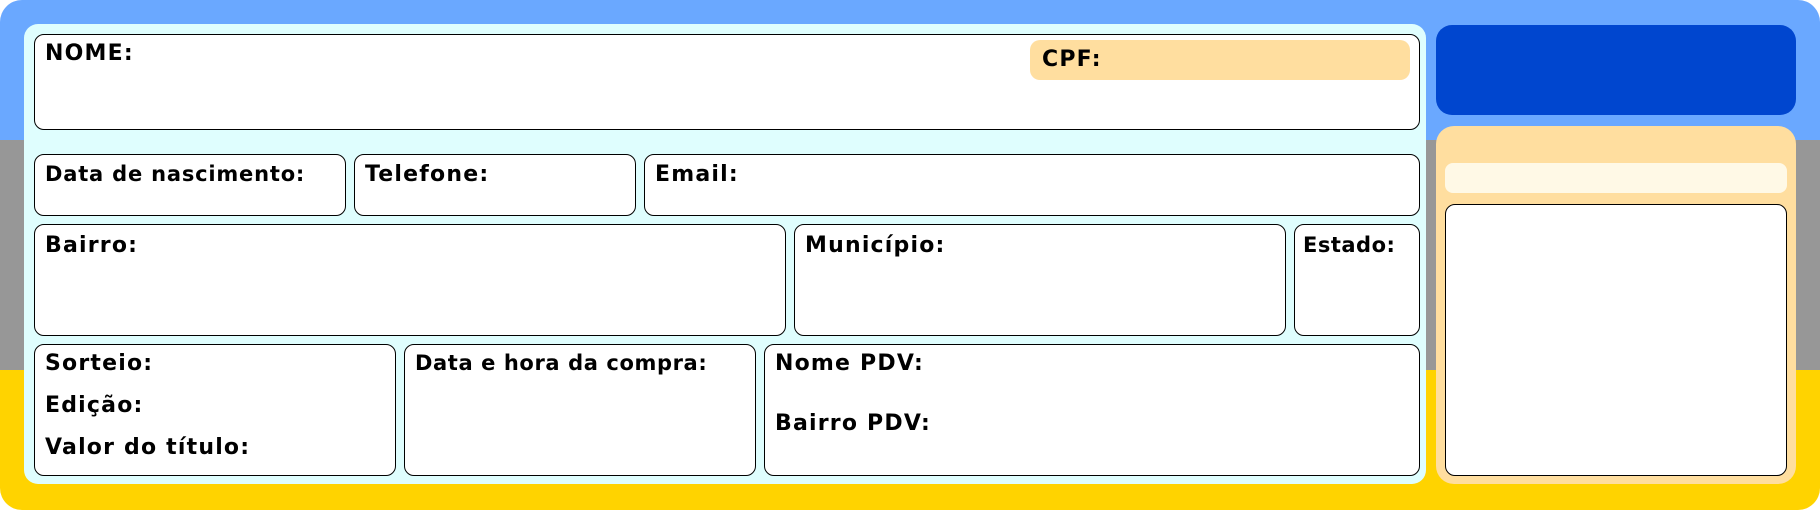 Image resolution: width=1820 pixels, height=510 pixels. Describe the element at coordinates (1220, 60) in the screenshot. I see `cpf-field: CPF:` at that location.